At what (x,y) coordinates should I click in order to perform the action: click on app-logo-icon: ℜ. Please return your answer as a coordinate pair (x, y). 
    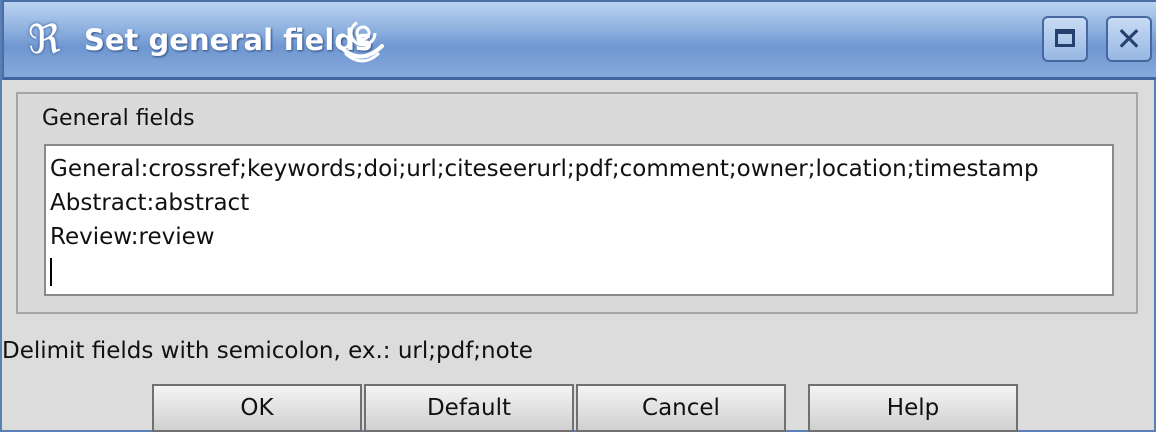
    Looking at the image, I should click on (44, 40).